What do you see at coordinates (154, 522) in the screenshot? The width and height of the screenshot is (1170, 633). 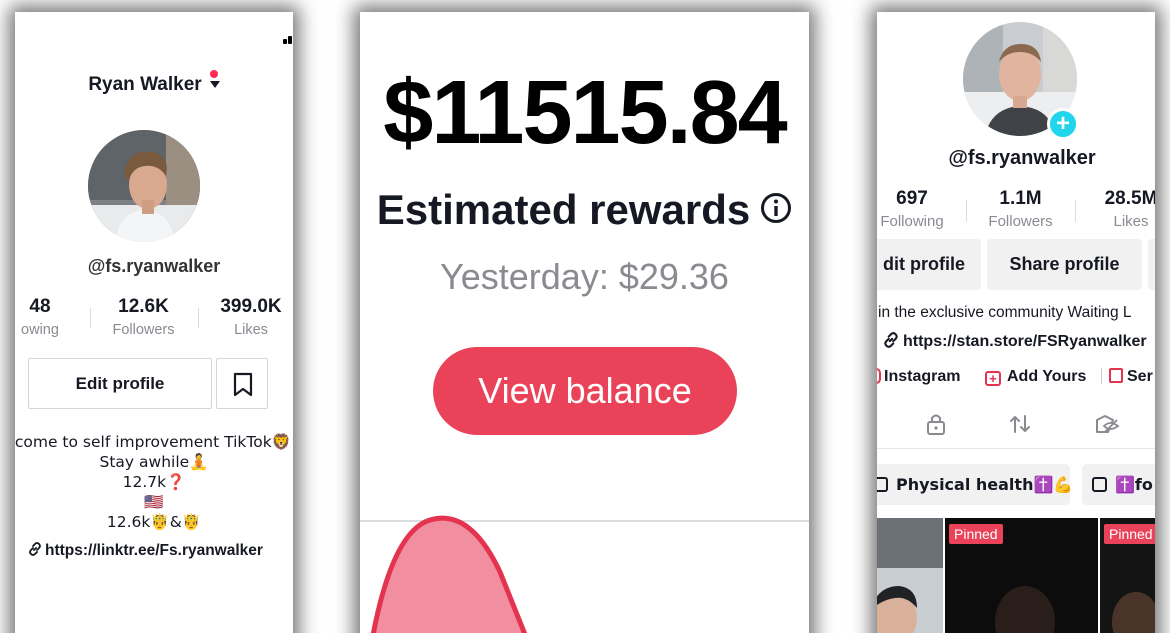 I see `bio-line: 12.6k🤴&🤴` at bounding box center [154, 522].